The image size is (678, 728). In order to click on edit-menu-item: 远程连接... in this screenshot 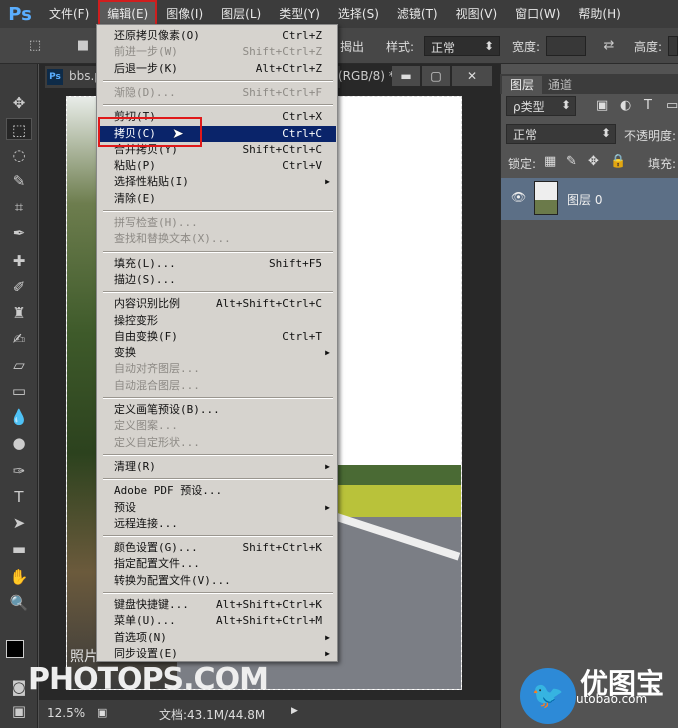, I will do `click(218, 524)`.